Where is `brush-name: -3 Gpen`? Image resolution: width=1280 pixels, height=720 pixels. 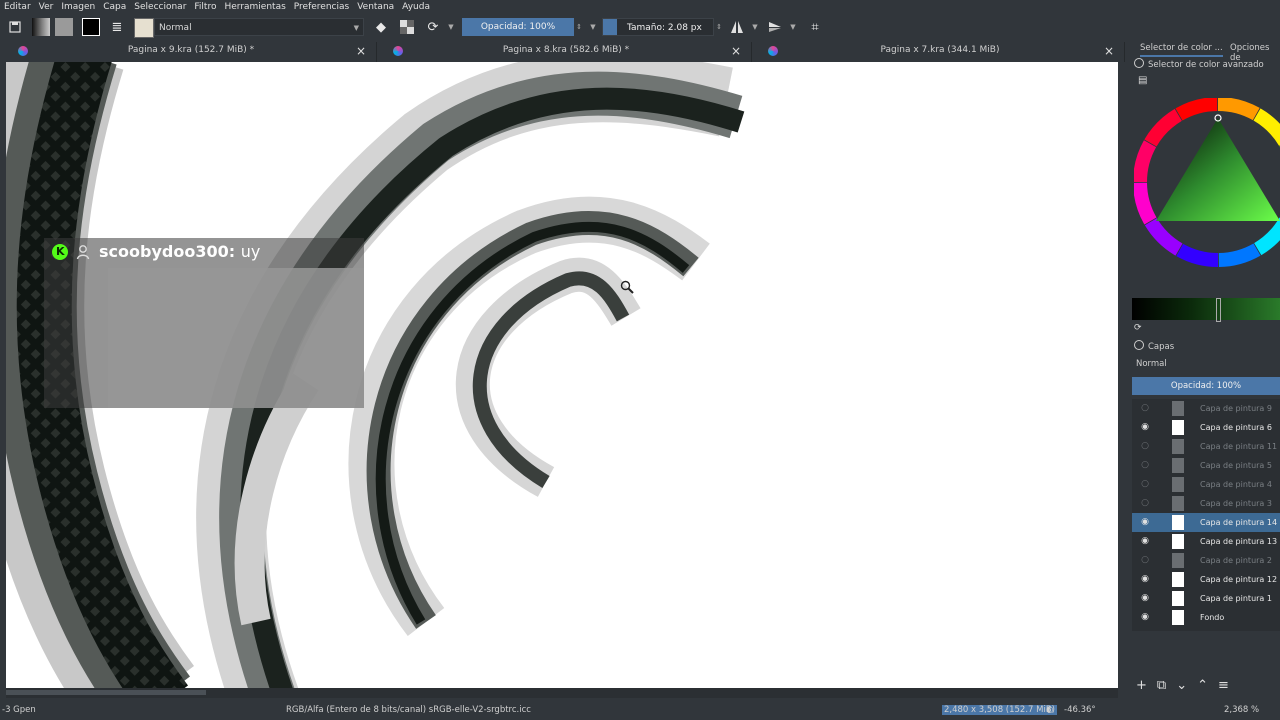
brush-name: -3 Gpen is located at coordinates (19, 710).